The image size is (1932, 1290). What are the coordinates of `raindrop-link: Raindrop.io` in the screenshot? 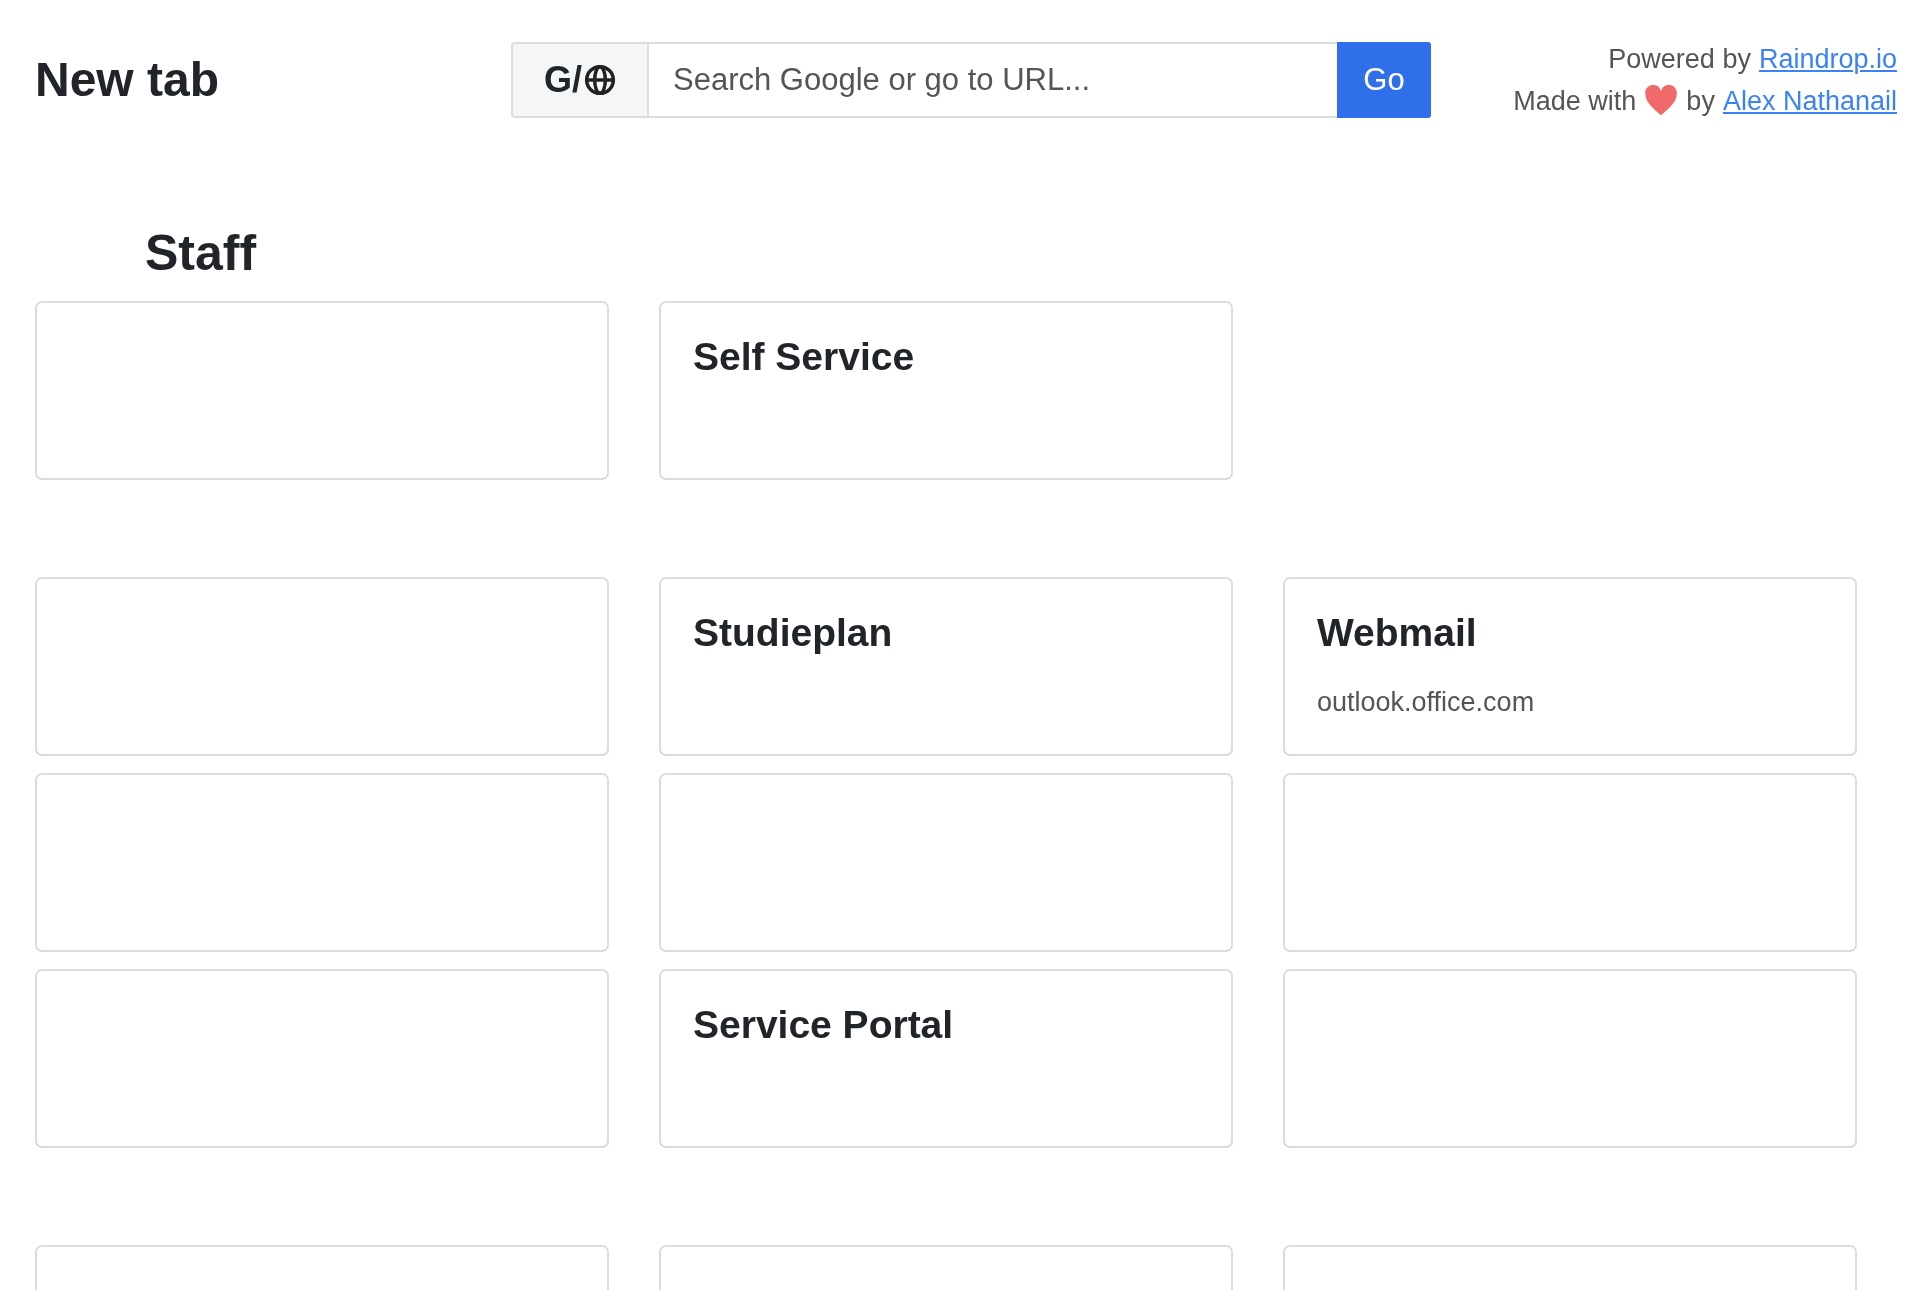 It's located at (1827, 59).